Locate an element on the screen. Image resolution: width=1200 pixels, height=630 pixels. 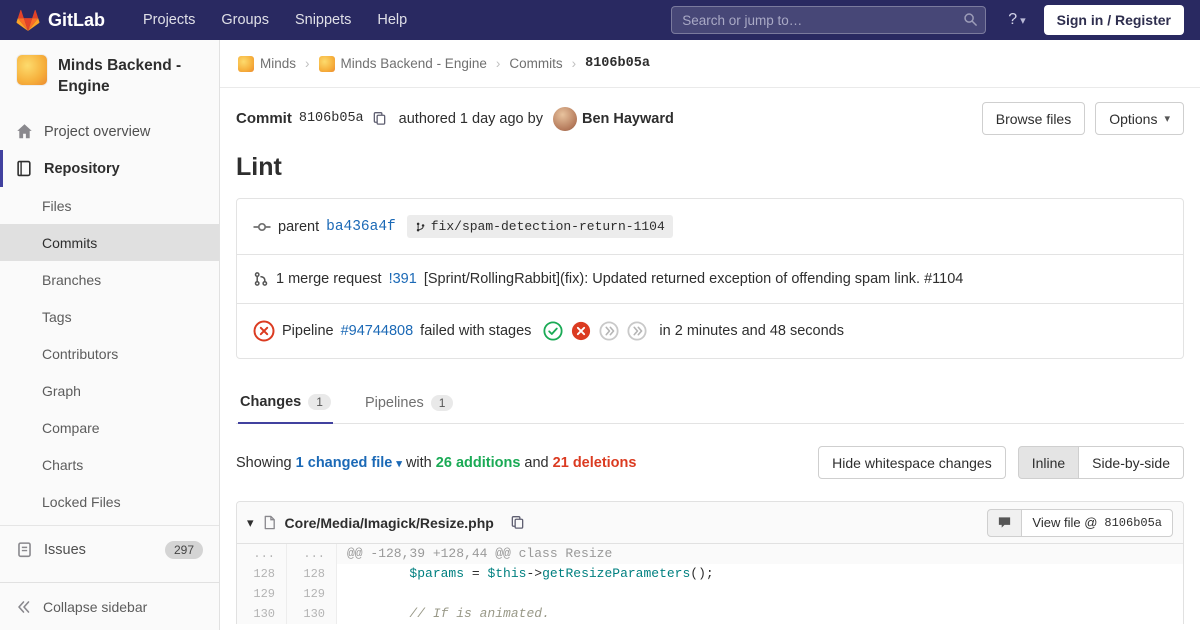
stage-success-icon is located at coordinates (553, 331).